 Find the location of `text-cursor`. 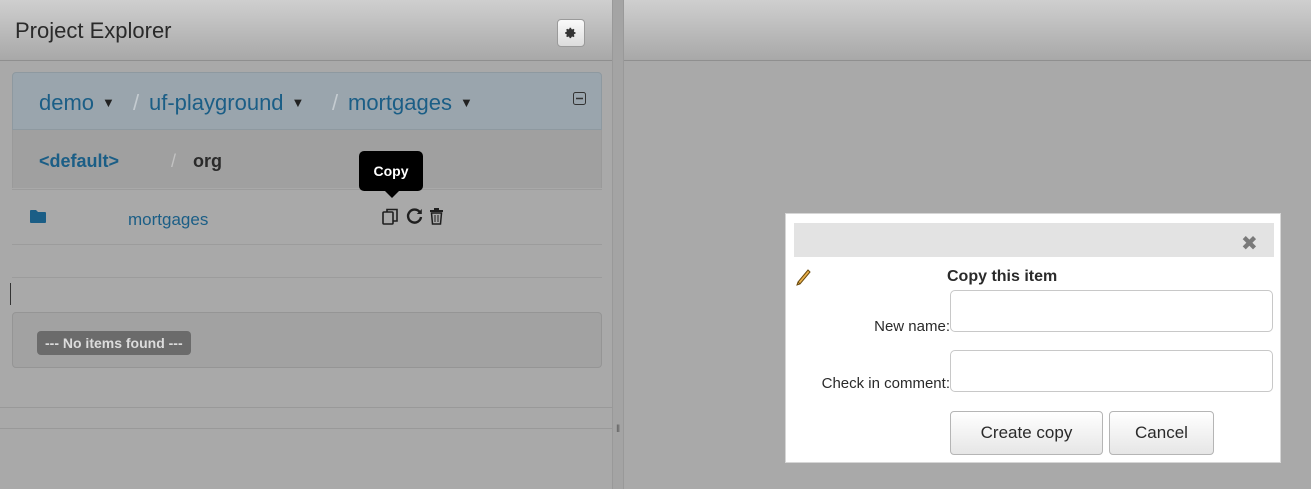

text-cursor is located at coordinates (10, 294).